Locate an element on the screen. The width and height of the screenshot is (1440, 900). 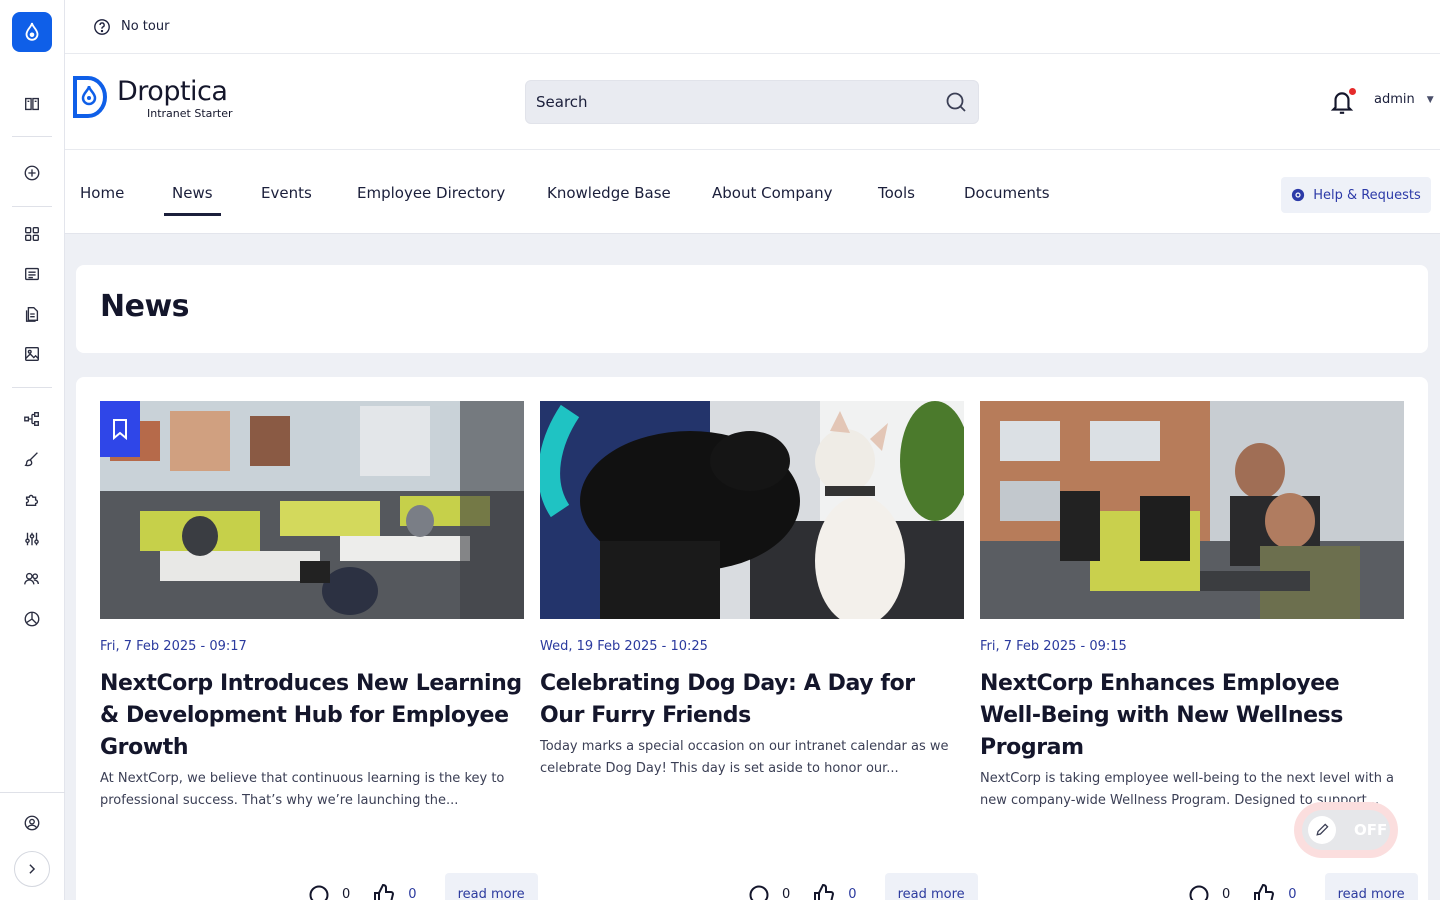
notification-dot is located at coordinates (1352, 91).